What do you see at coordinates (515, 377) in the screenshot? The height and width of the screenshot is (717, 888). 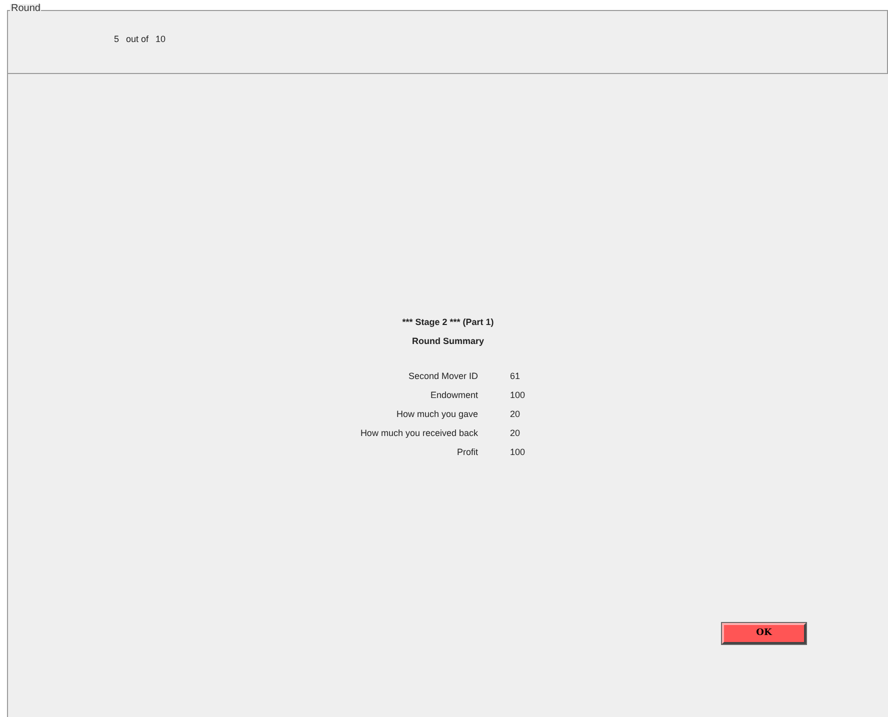 I see `summary-value: 61` at bounding box center [515, 377].